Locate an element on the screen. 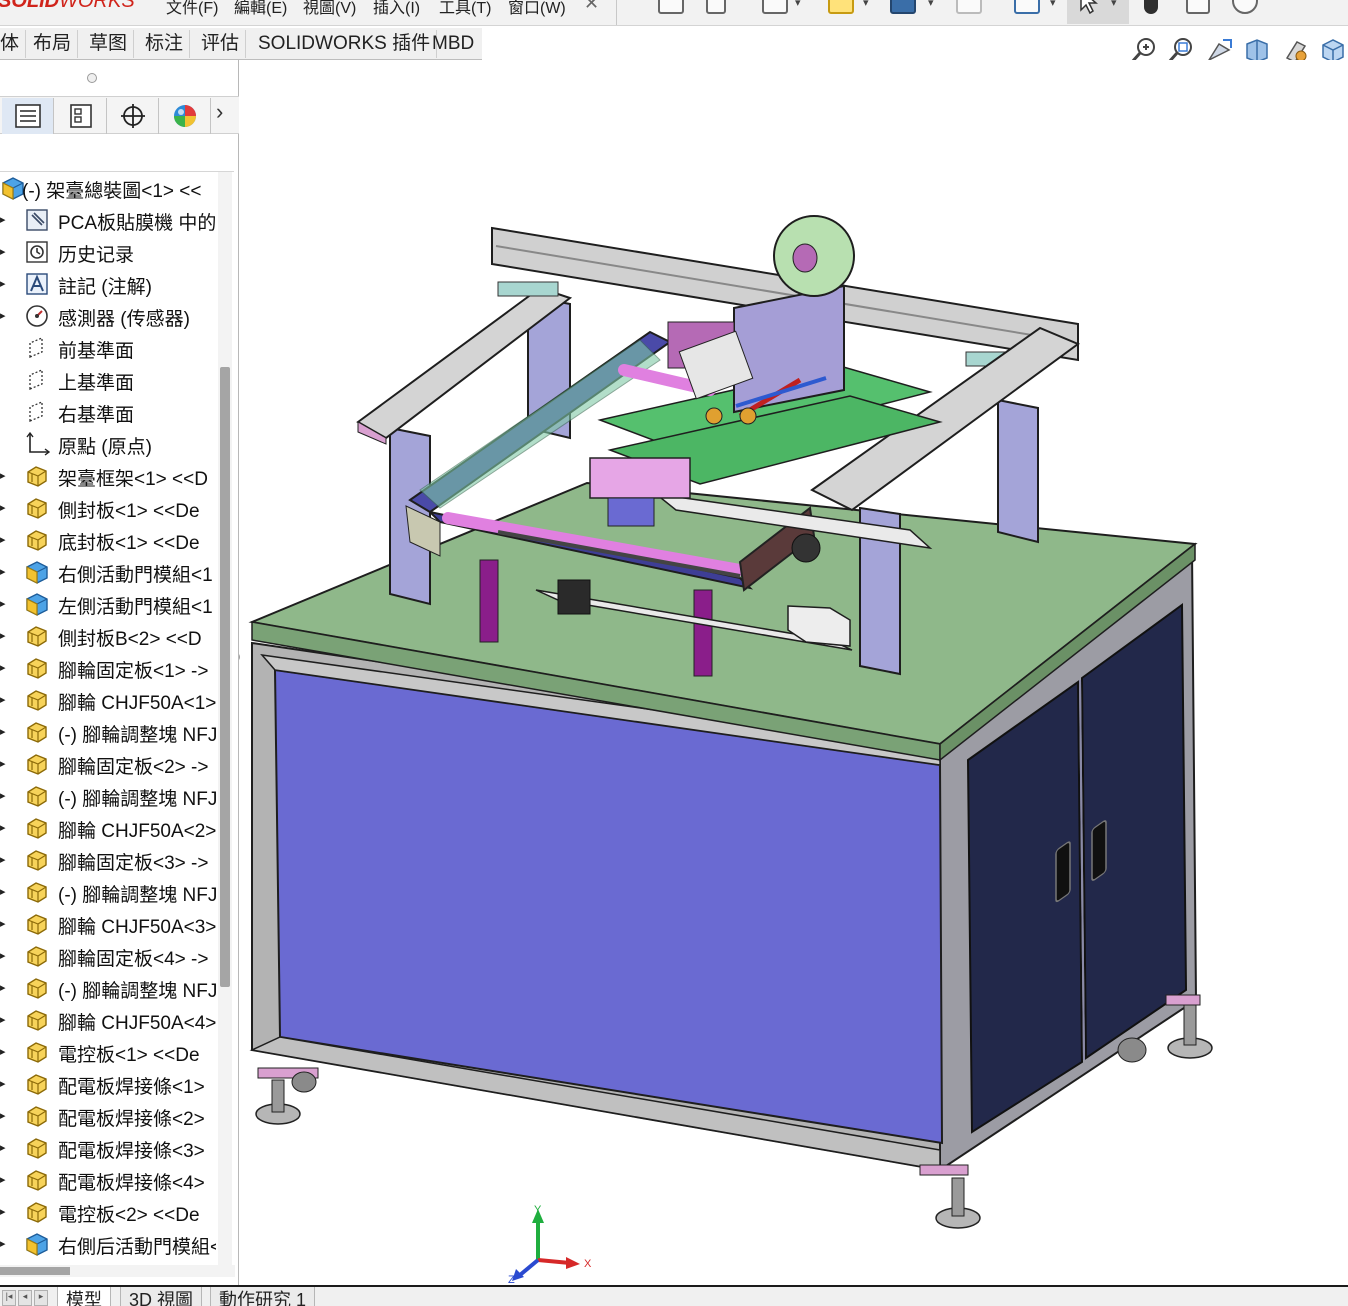  open-icon is located at coordinates (775, 7).